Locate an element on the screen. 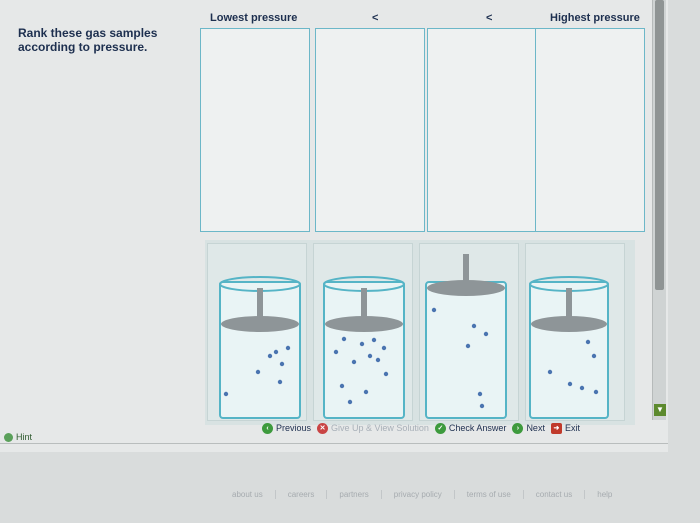  footer-link-terms: terms of use is located at coordinates (489, 494).